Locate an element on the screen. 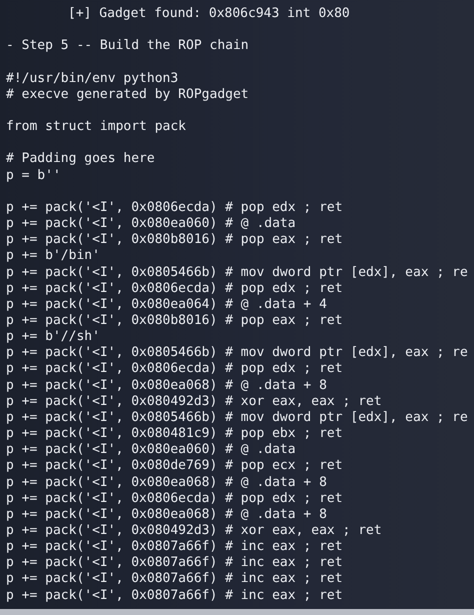  terminal-line: p = b'' is located at coordinates (33, 175).